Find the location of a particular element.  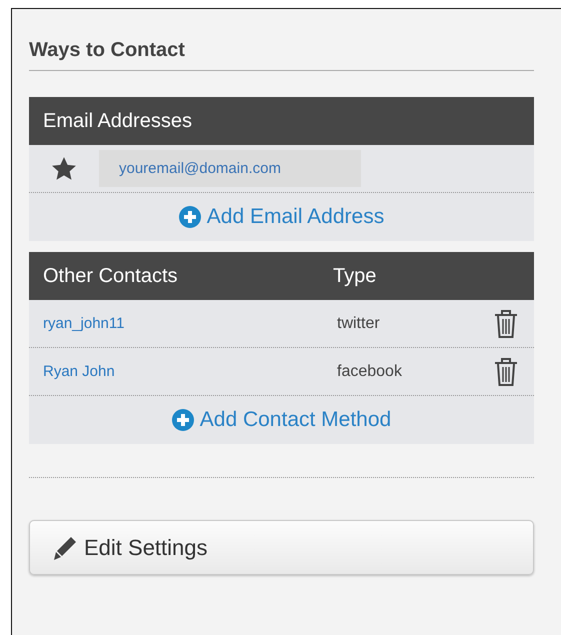

section-title: Ways to Contact is located at coordinates (281, 52).